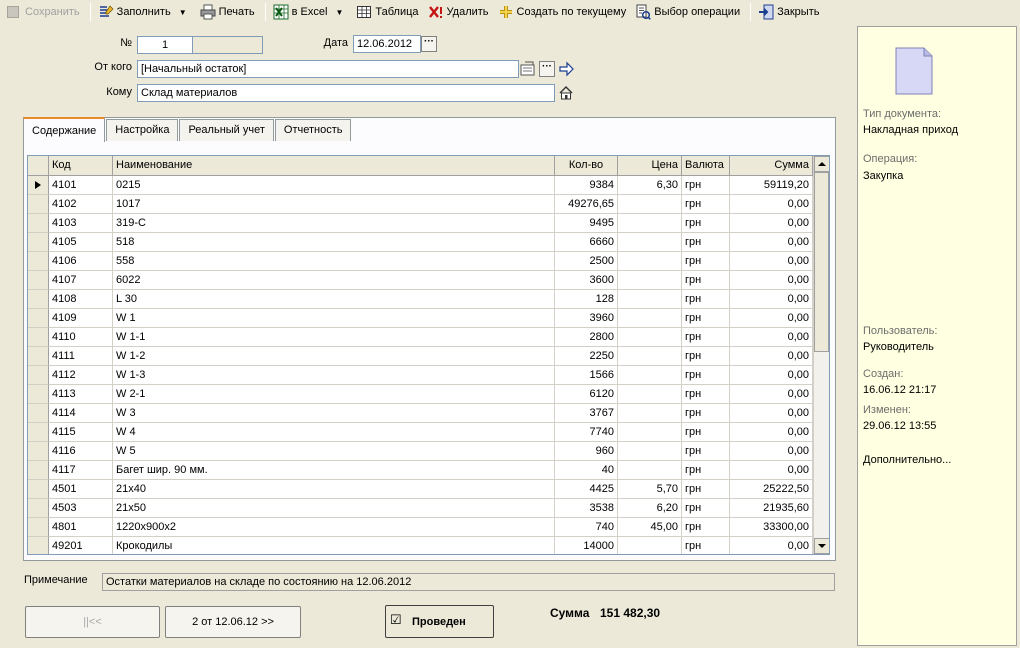 The height and width of the screenshot is (648, 1020). What do you see at coordinates (428, 413) in the screenshot?
I see `table-row: 4114 W 3 3767 грн 0,00` at bounding box center [428, 413].